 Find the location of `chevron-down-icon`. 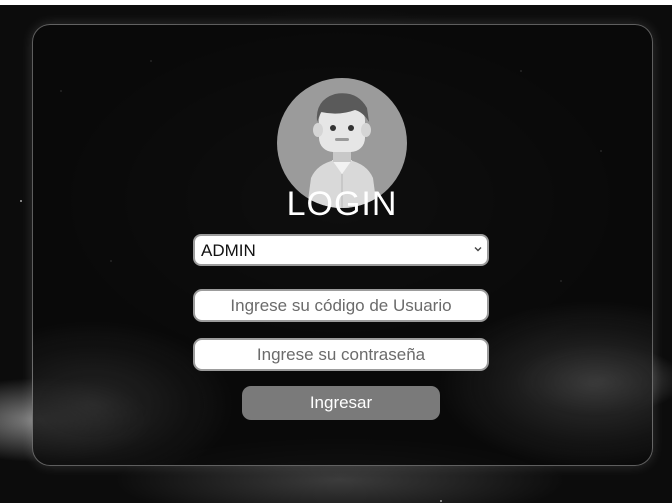

chevron-down-icon is located at coordinates (478, 249).